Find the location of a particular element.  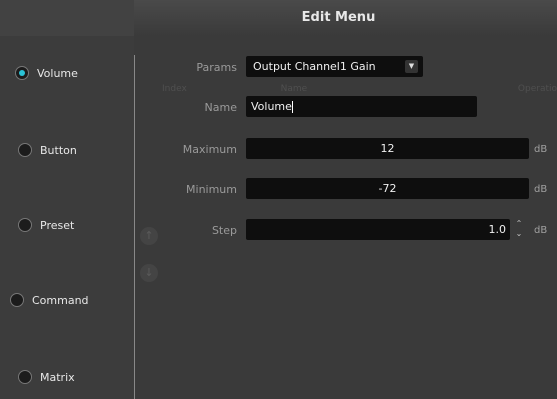

sidebar-item-label: Volume is located at coordinates (57, 73).